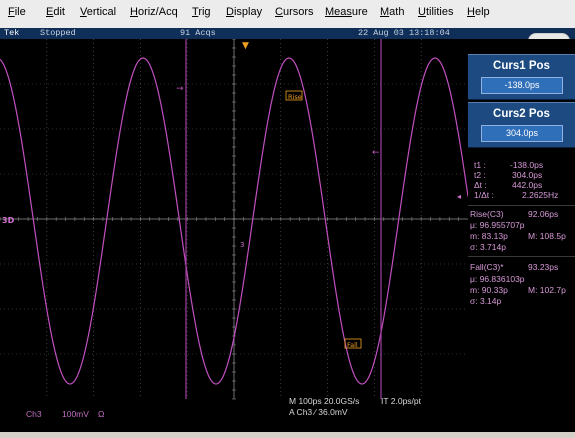  What do you see at coordinates (422, 12) in the screenshot?
I see `menu-utilities-mnemonic: U` at bounding box center [422, 12].